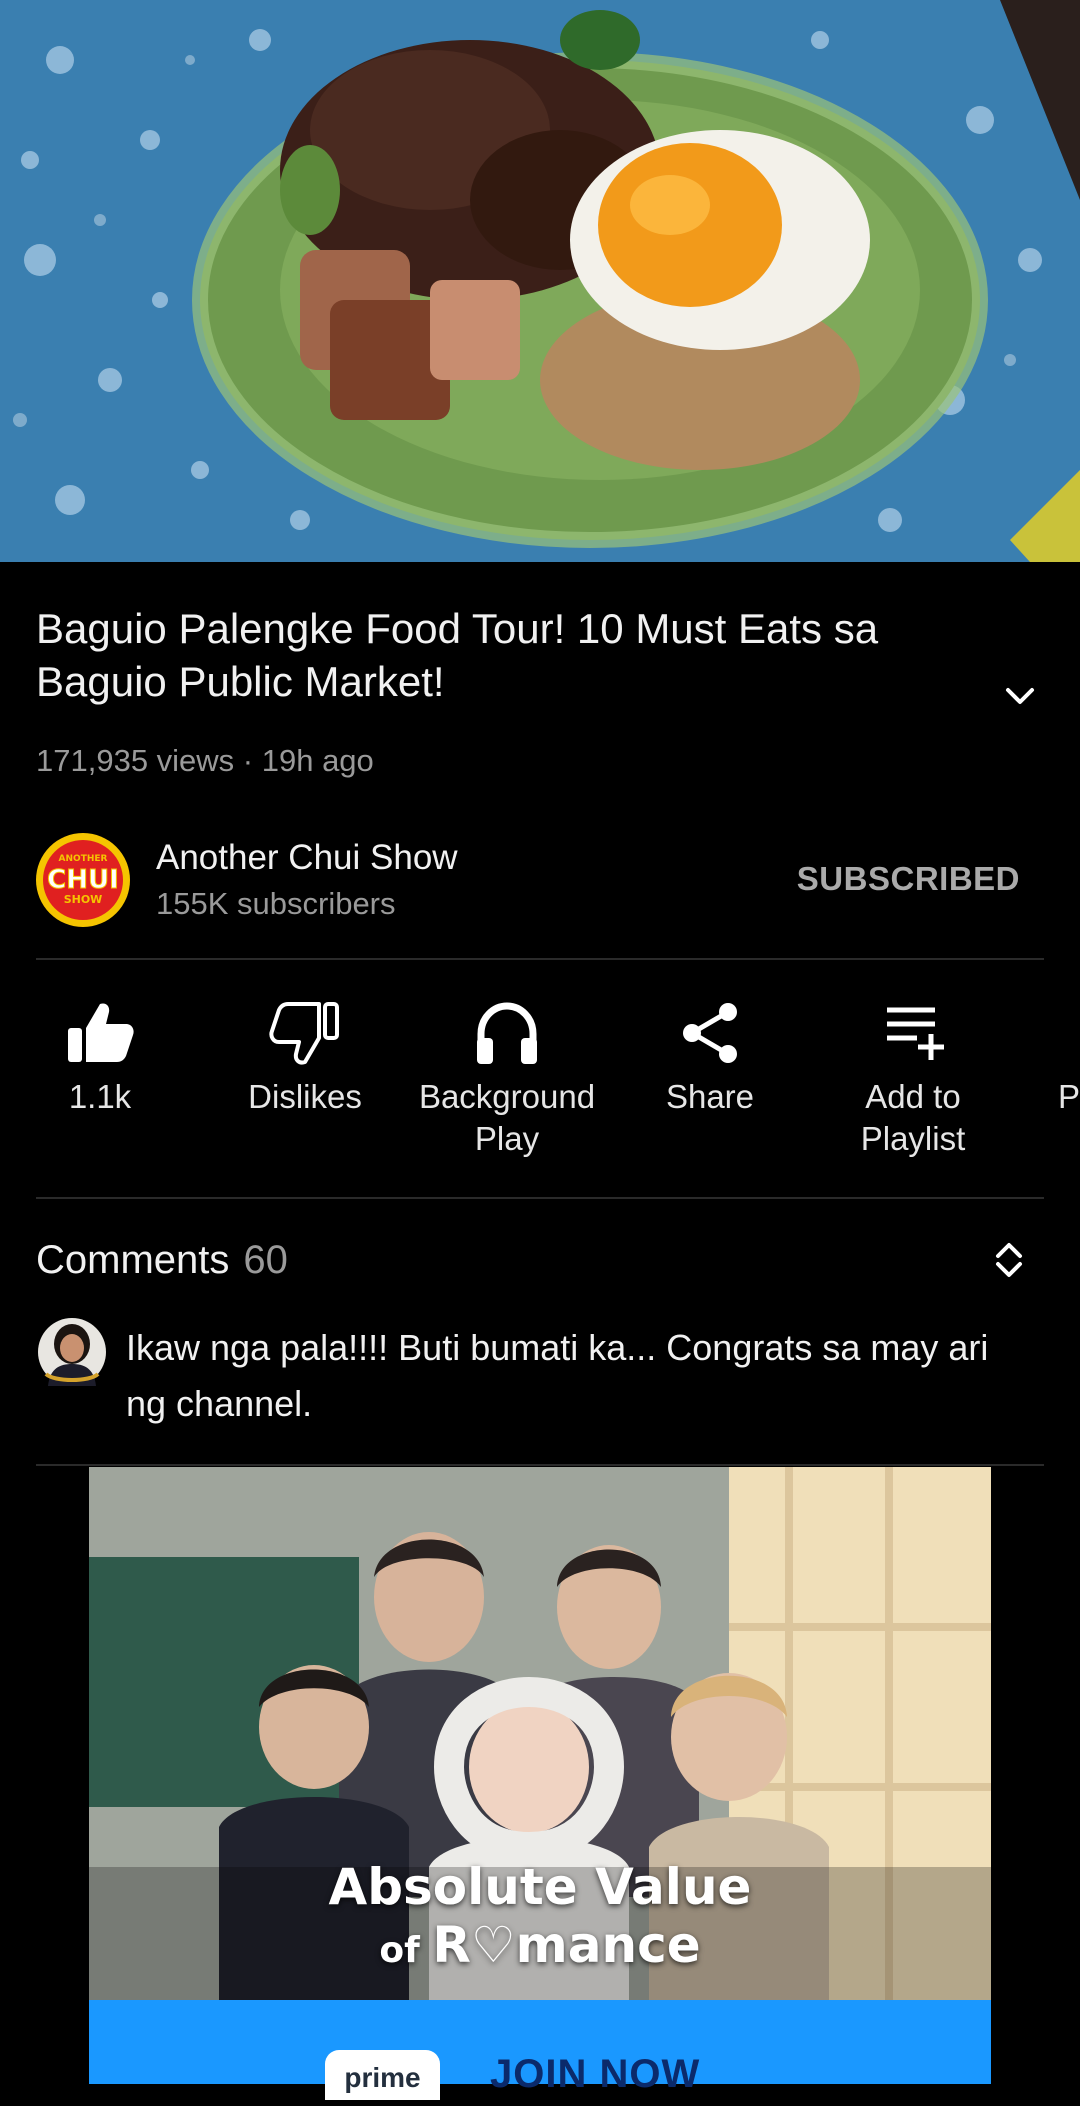 This screenshot has height=2106, width=1080. Describe the element at coordinates (566, 1945) in the screenshot. I see `ad-title-line2: R♡mance` at that location.